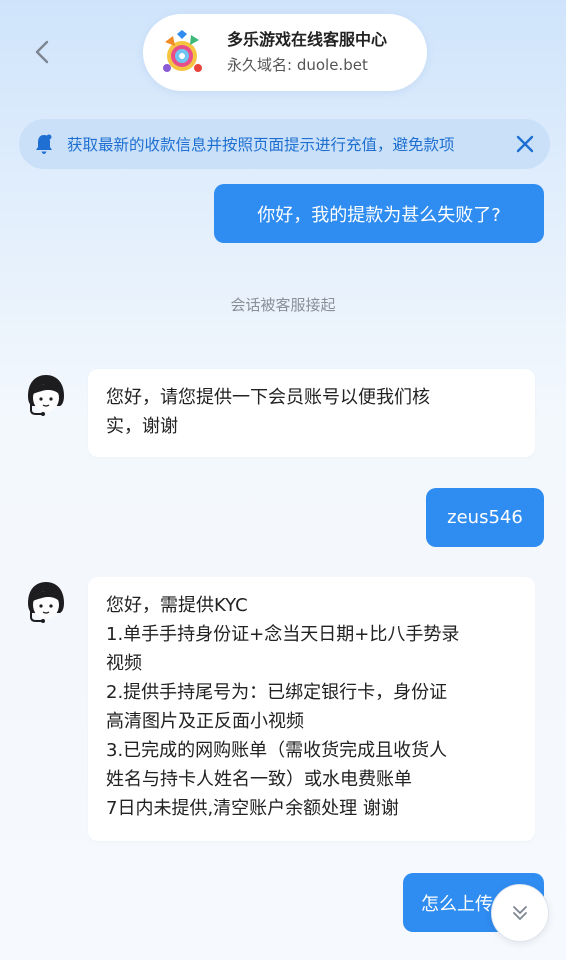 The width and height of the screenshot is (566, 960). I want to click on scroll-to-bottom-button, so click(520, 913).